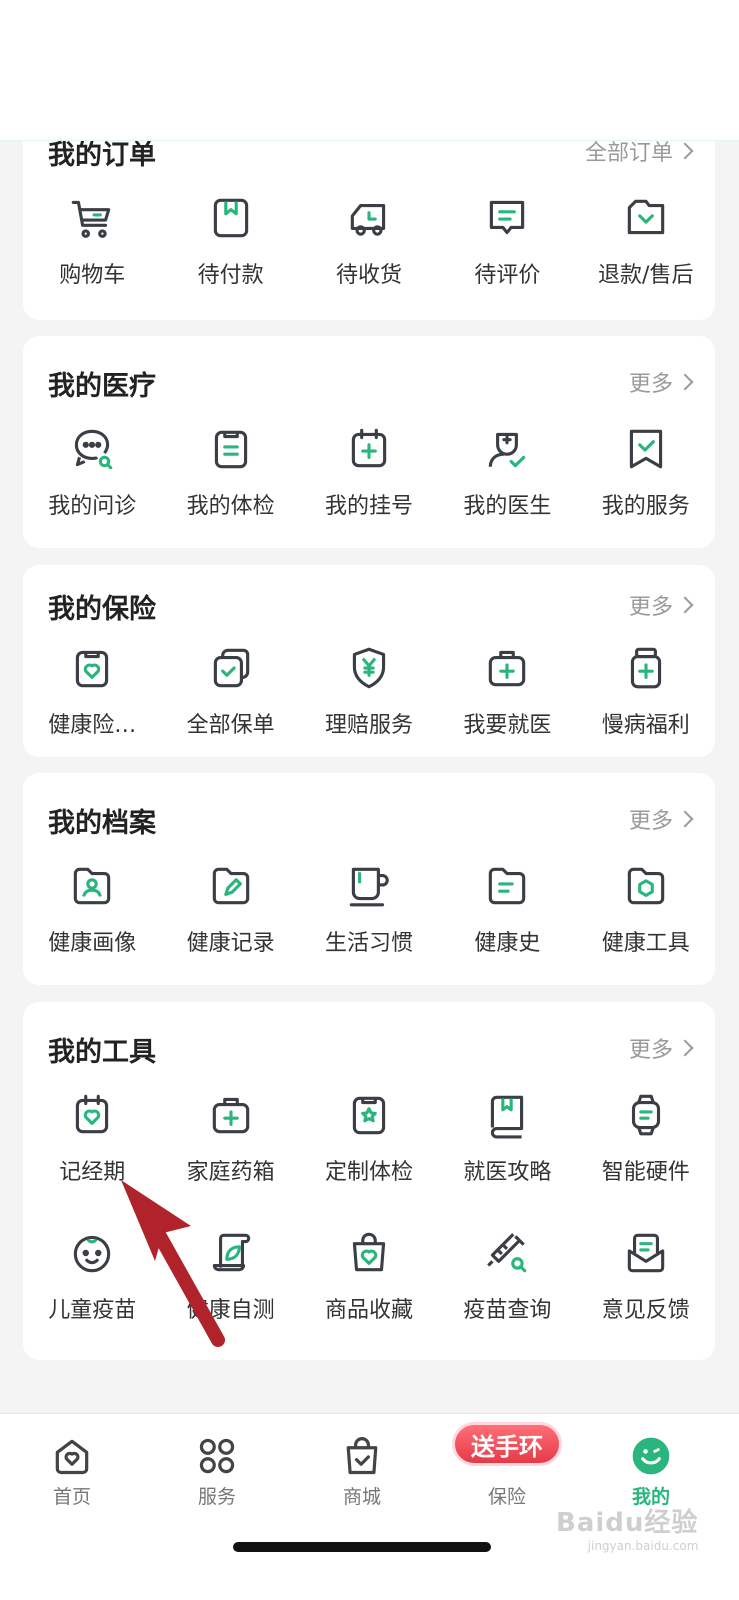 This screenshot has height=1600, width=739. I want to click on star-clipboard-icon, so click(369, 1115).